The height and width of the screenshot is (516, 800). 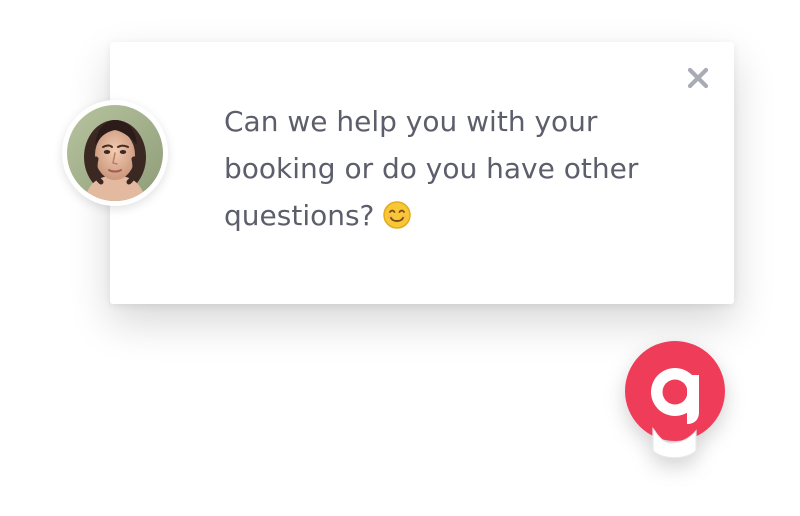 What do you see at coordinates (397, 215) in the screenshot?
I see `smiling-face-icon` at bounding box center [397, 215].